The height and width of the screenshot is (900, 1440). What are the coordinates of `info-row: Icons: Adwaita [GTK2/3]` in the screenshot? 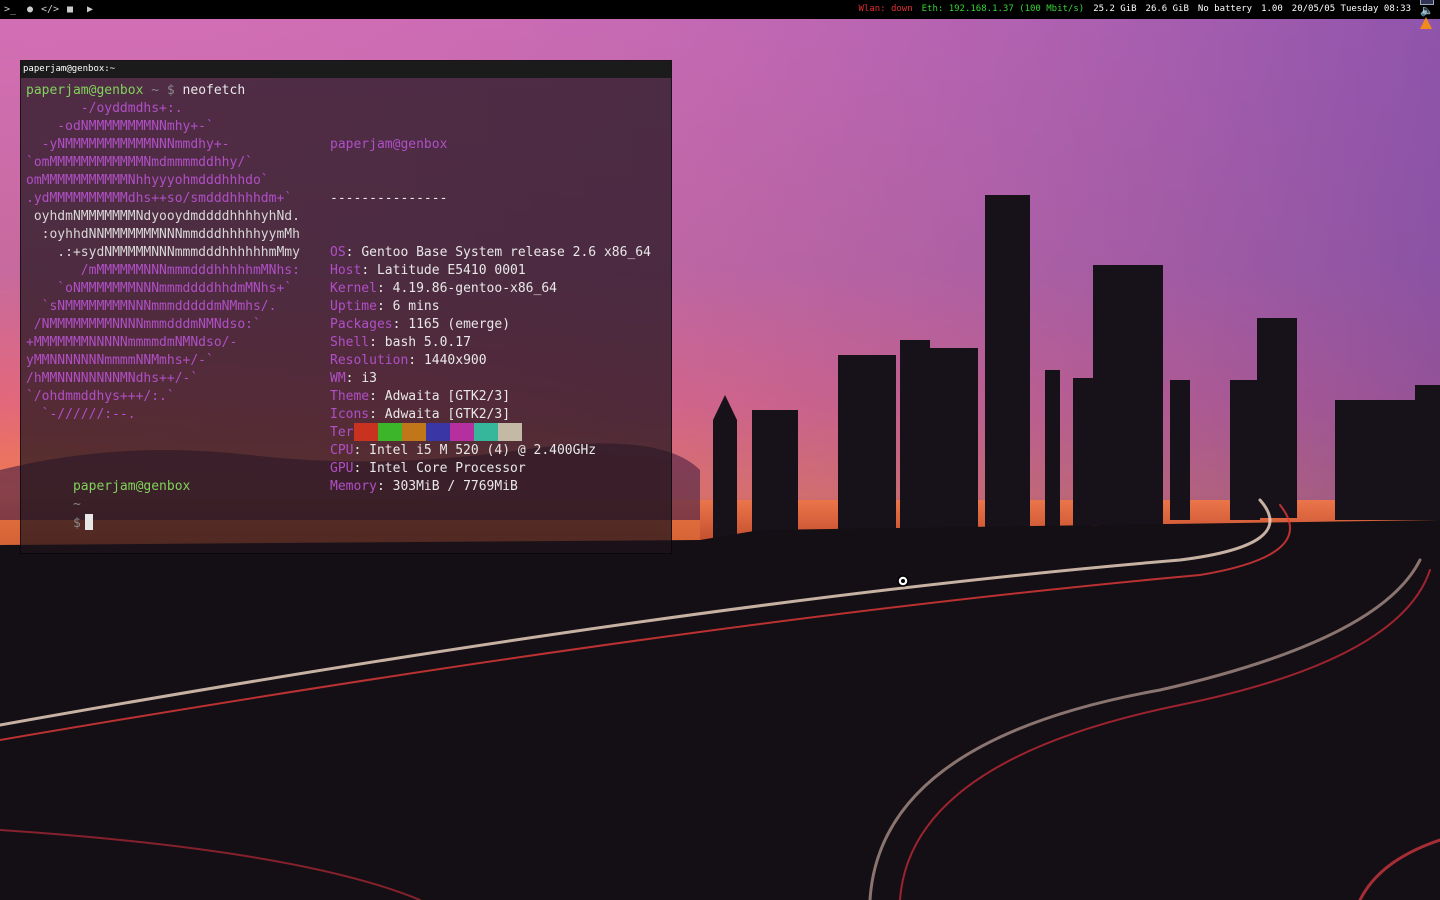 It's located at (490, 415).